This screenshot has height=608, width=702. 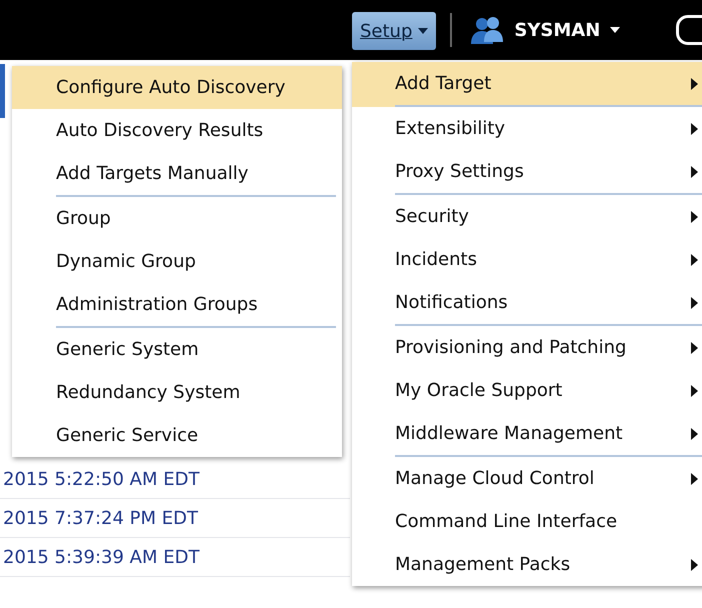 What do you see at coordinates (177, 435) in the screenshot?
I see `menu-item: Generic Service` at bounding box center [177, 435].